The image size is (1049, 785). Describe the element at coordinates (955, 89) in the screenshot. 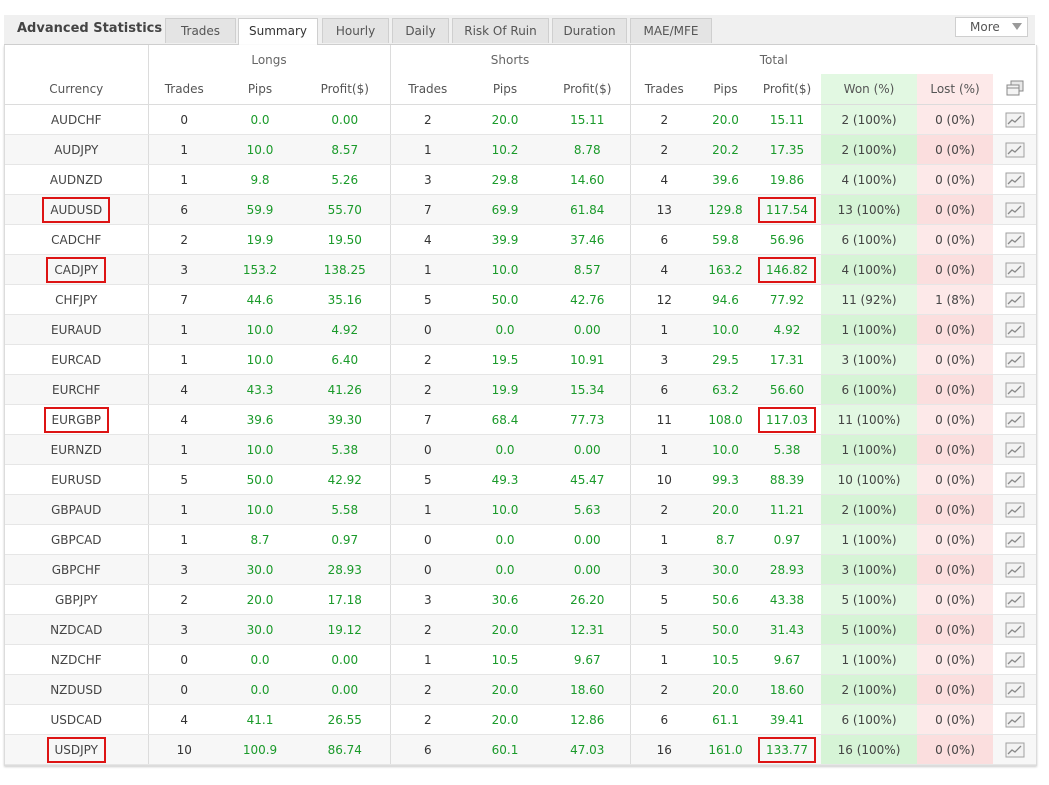

I see `col-lost: Lost (%)` at that location.